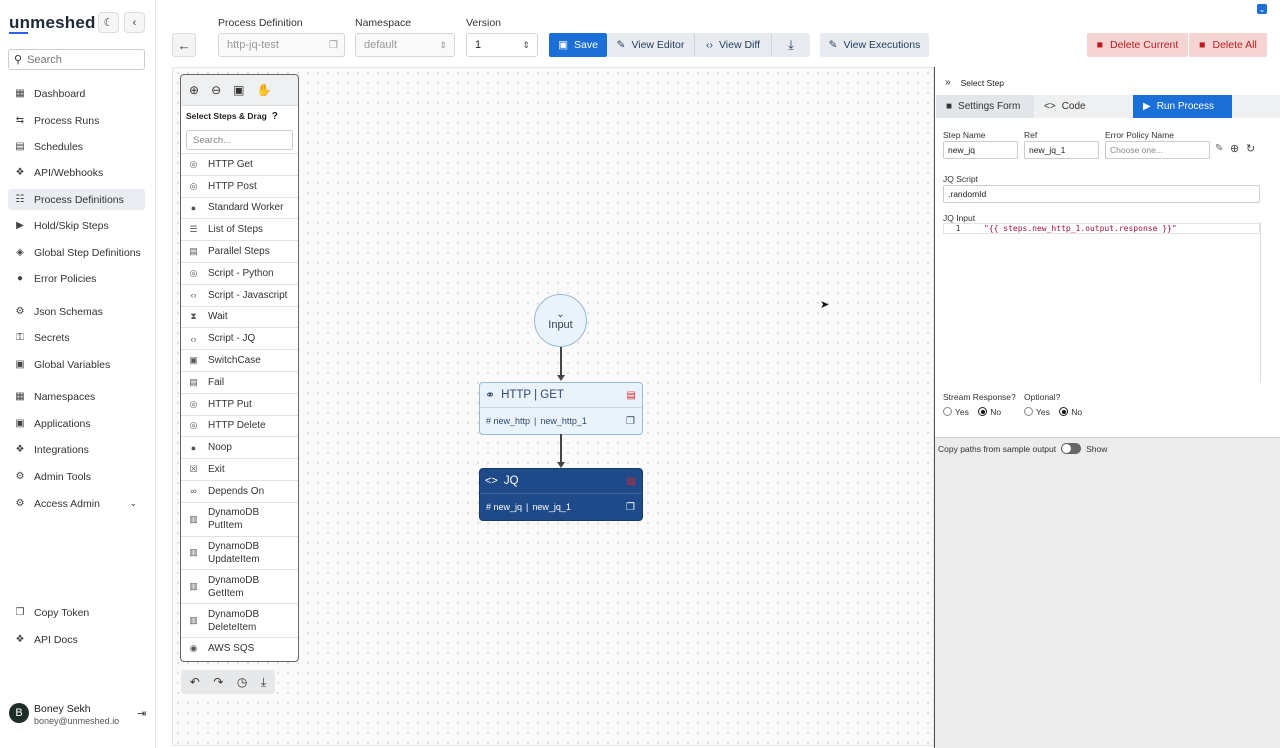 This screenshot has height=748, width=1280. Describe the element at coordinates (108, 22) in the screenshot. I see `theme-toggle-button: ☾` at that location.